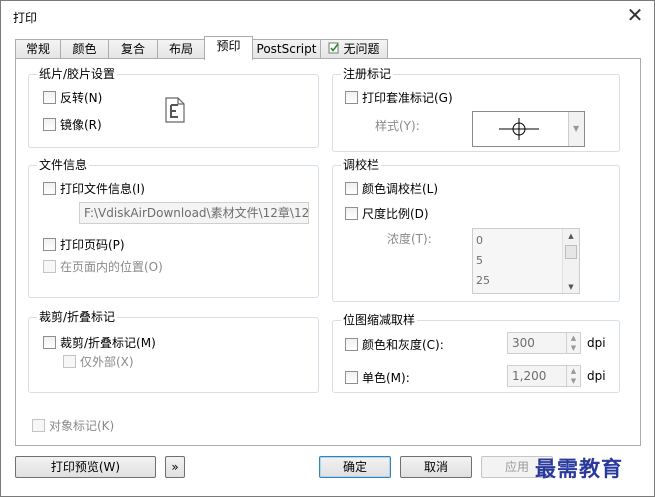 This screenshot has width=655, height=497. I want to click on mirror-option: 镜像(R), so click(72, 124).